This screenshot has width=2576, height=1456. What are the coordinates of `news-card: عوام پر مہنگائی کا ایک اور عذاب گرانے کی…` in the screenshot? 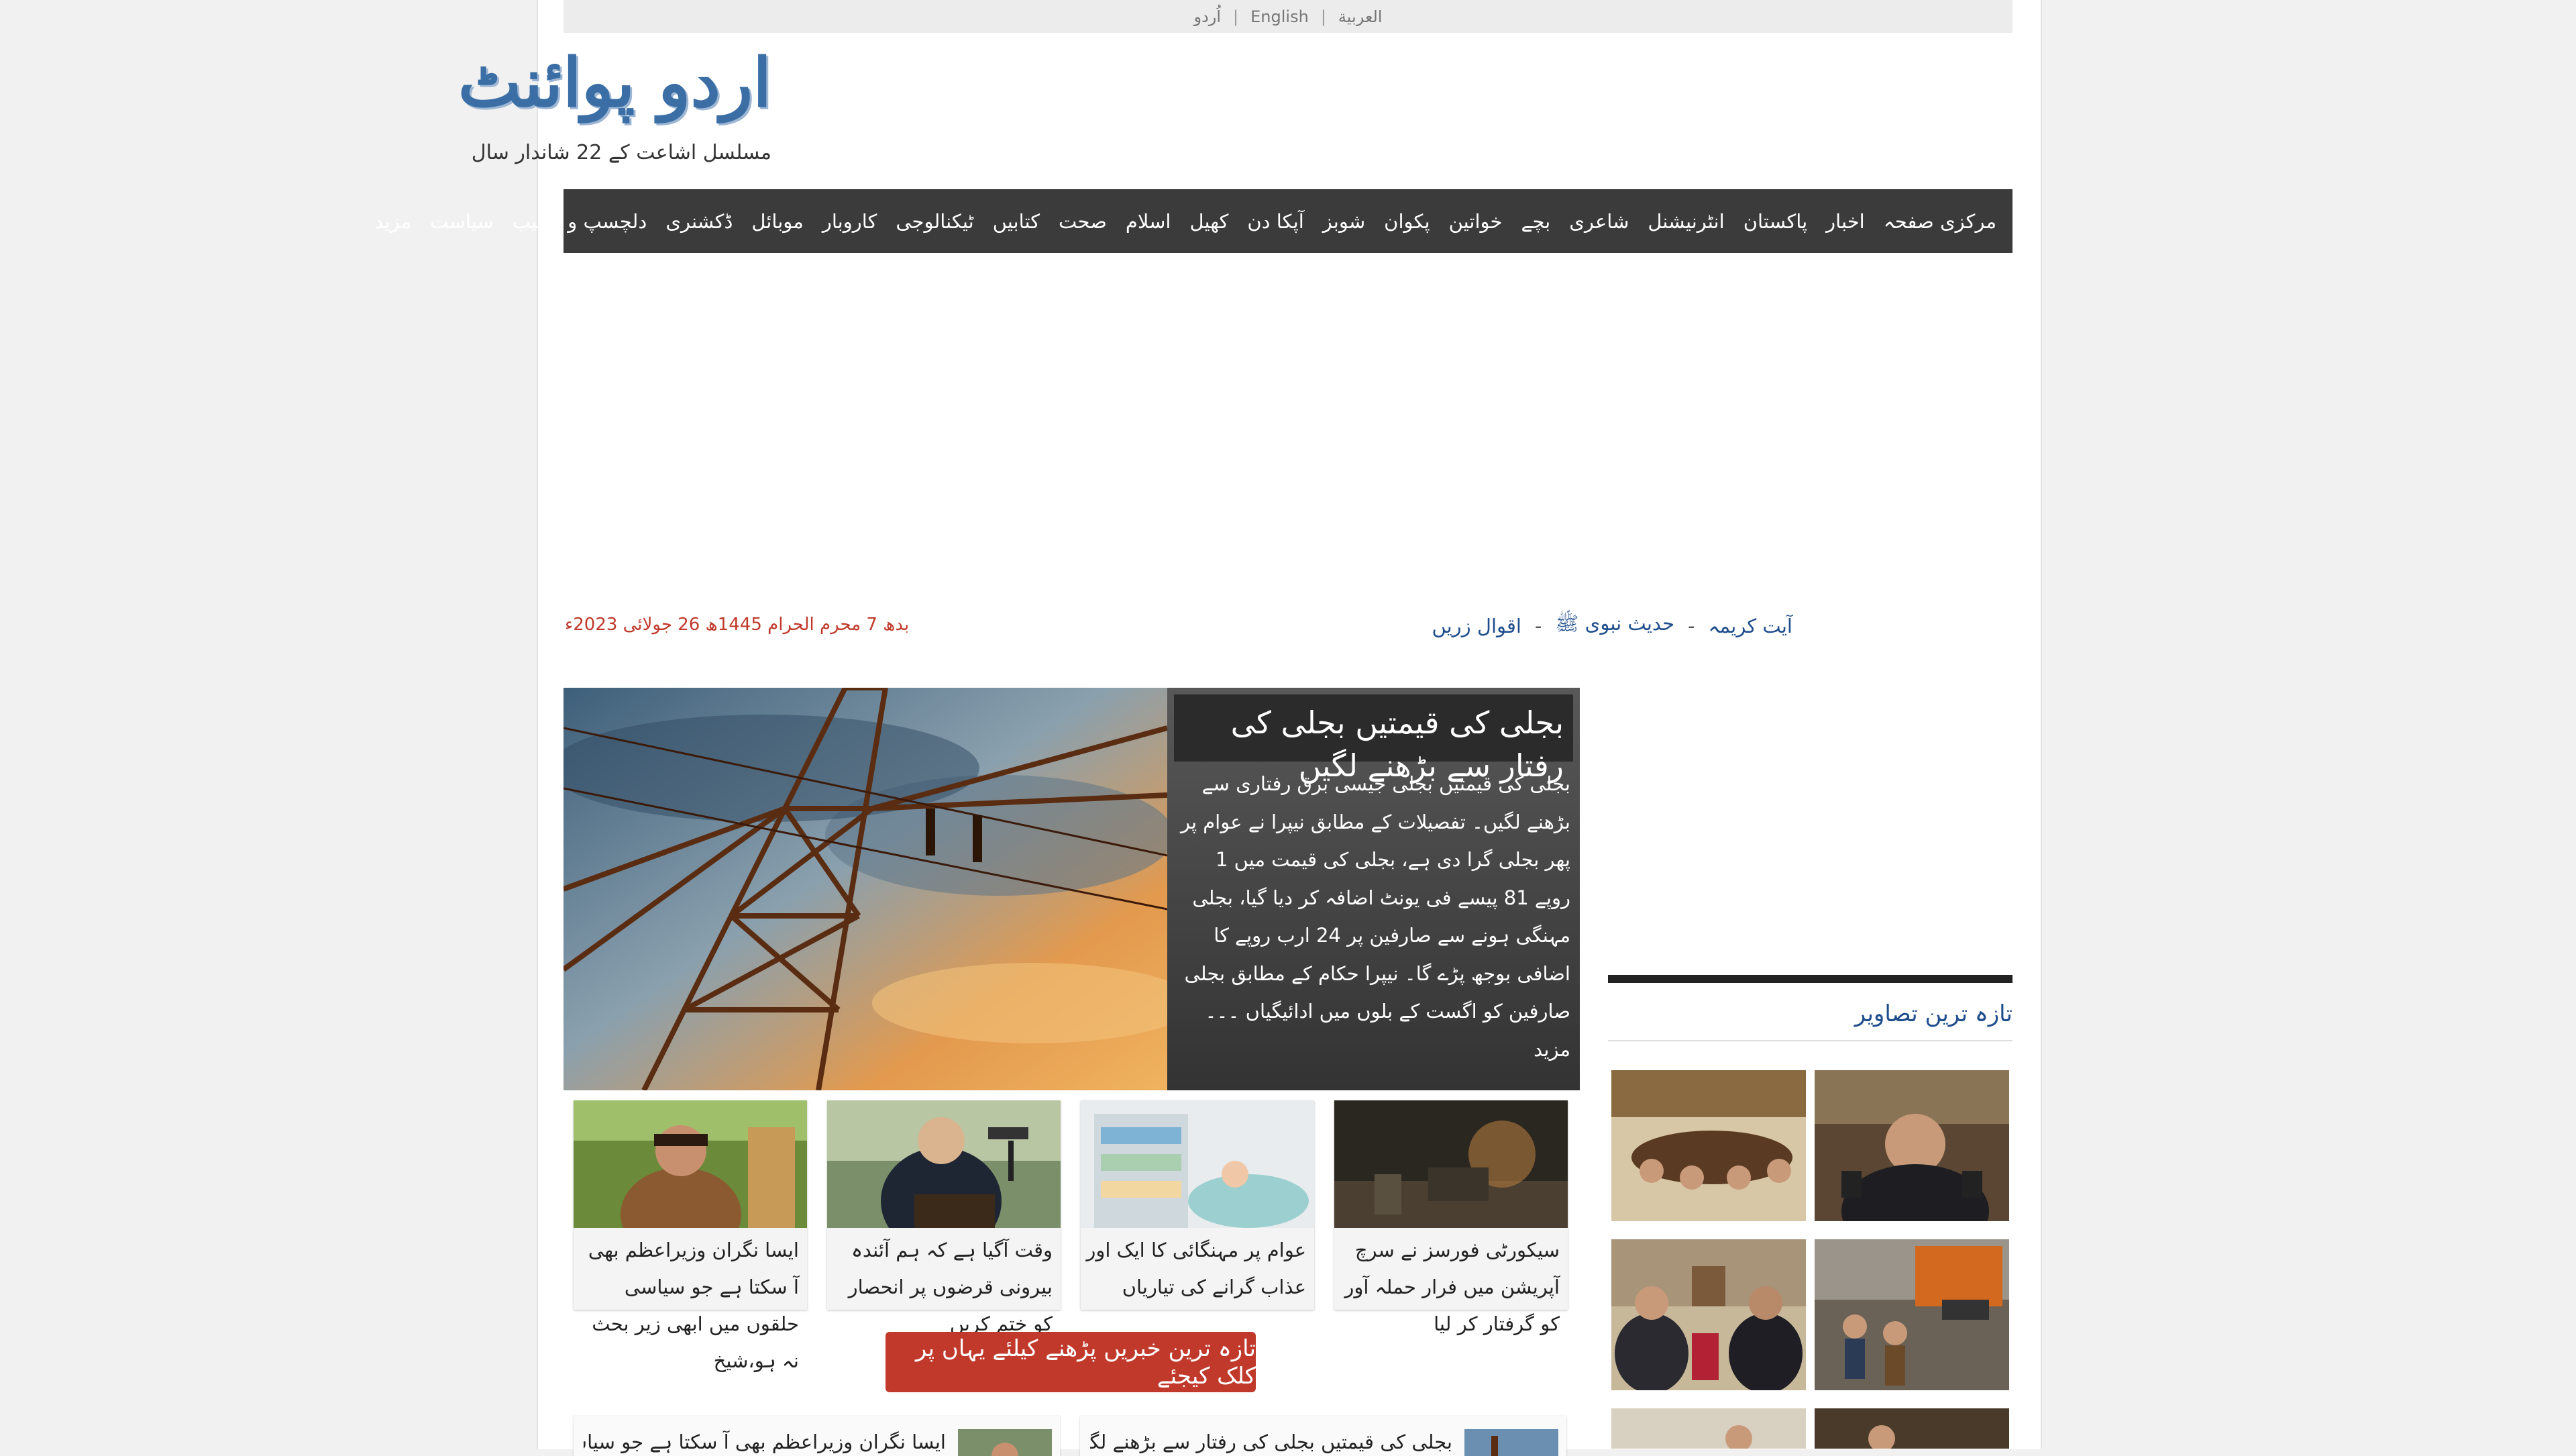 It's located at (1197, 1205).